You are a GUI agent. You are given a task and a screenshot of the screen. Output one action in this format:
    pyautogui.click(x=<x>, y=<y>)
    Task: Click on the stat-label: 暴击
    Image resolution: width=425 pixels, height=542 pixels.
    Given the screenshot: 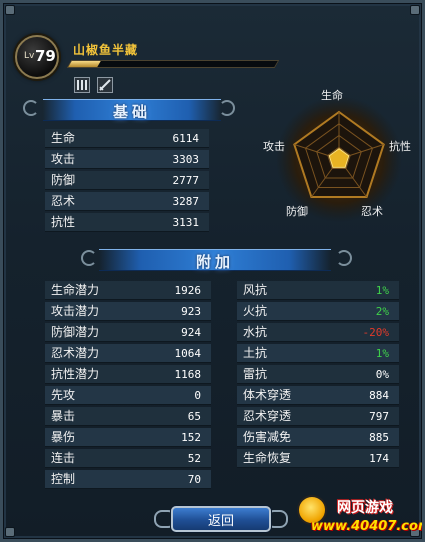 What is the action you would take?
    pyautogui.click(x=63, y=416)
    